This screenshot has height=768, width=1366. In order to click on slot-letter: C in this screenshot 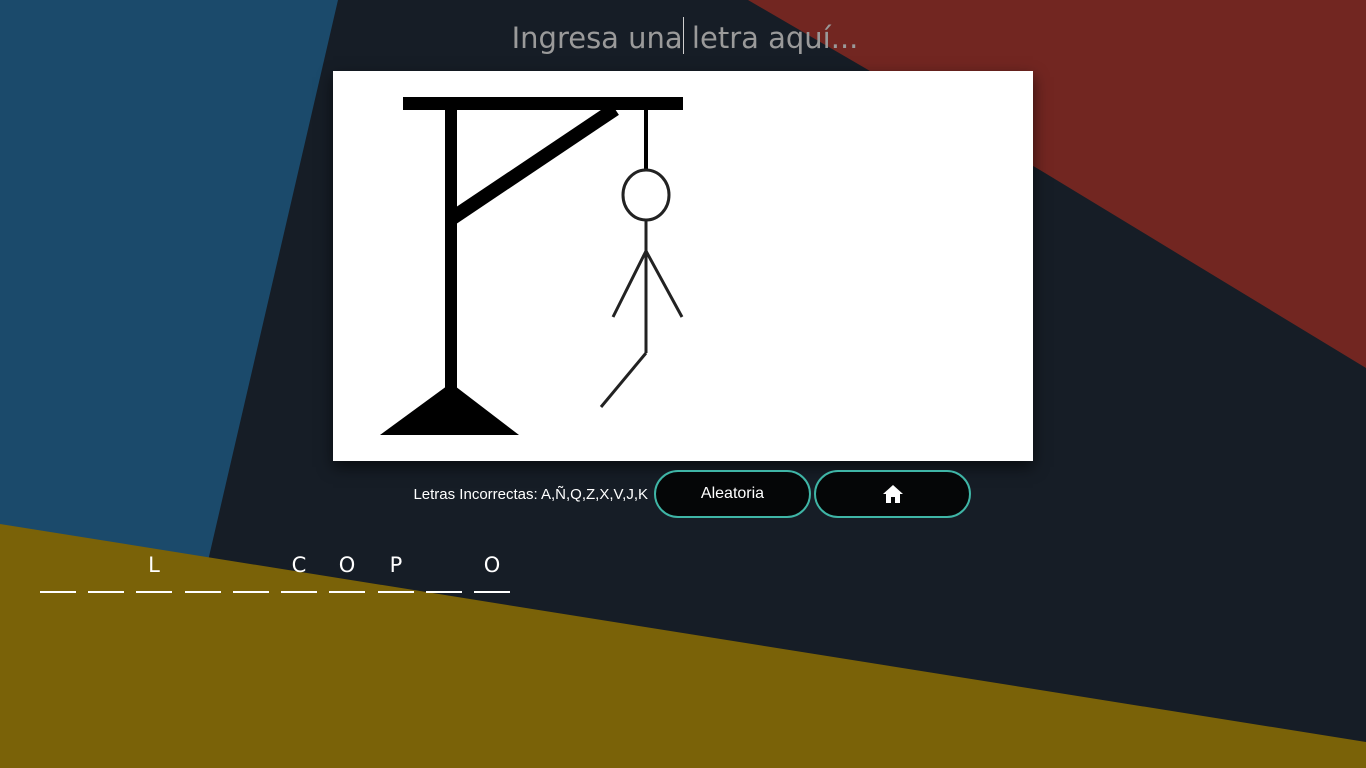, I will do `click(299, 565)`.